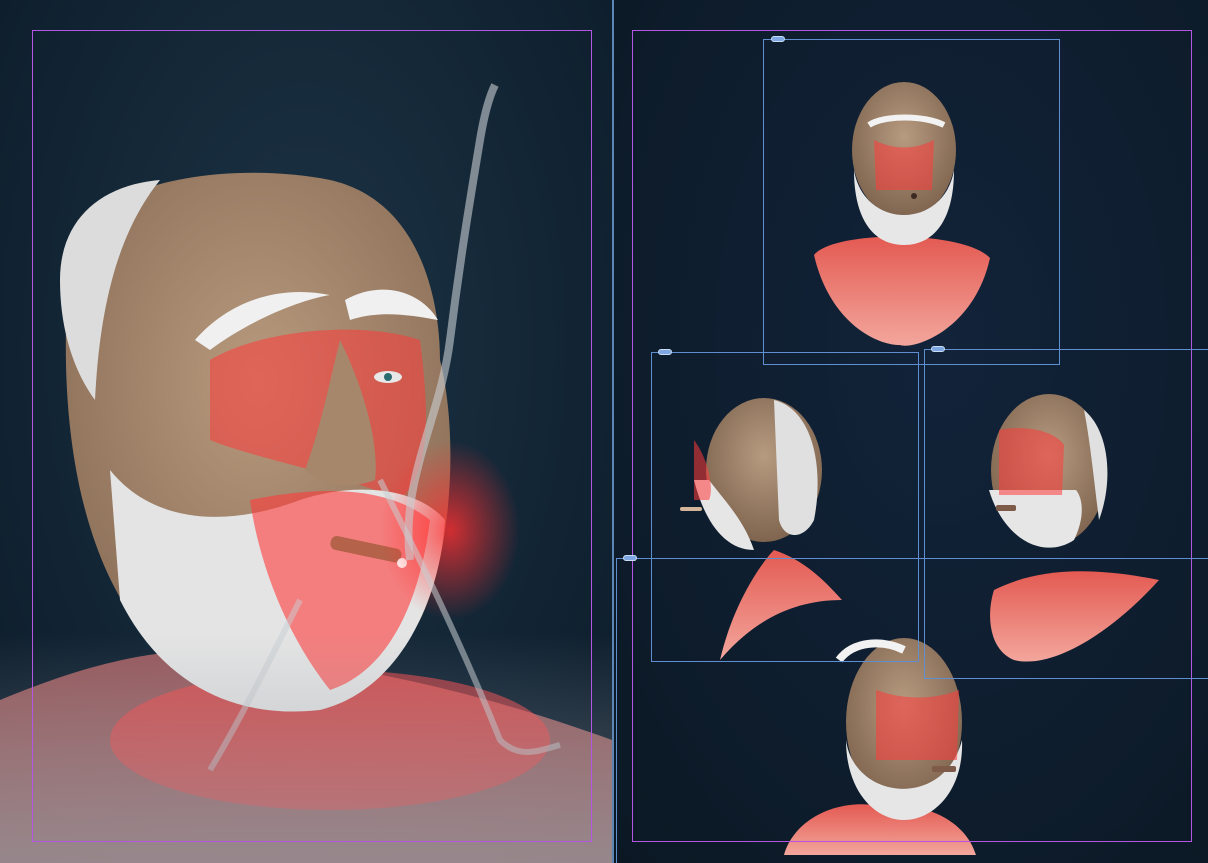  What do you see at coordinates (450, 530) in the screenshot?
I see `ember-glow` at bounding box center [450, 530].